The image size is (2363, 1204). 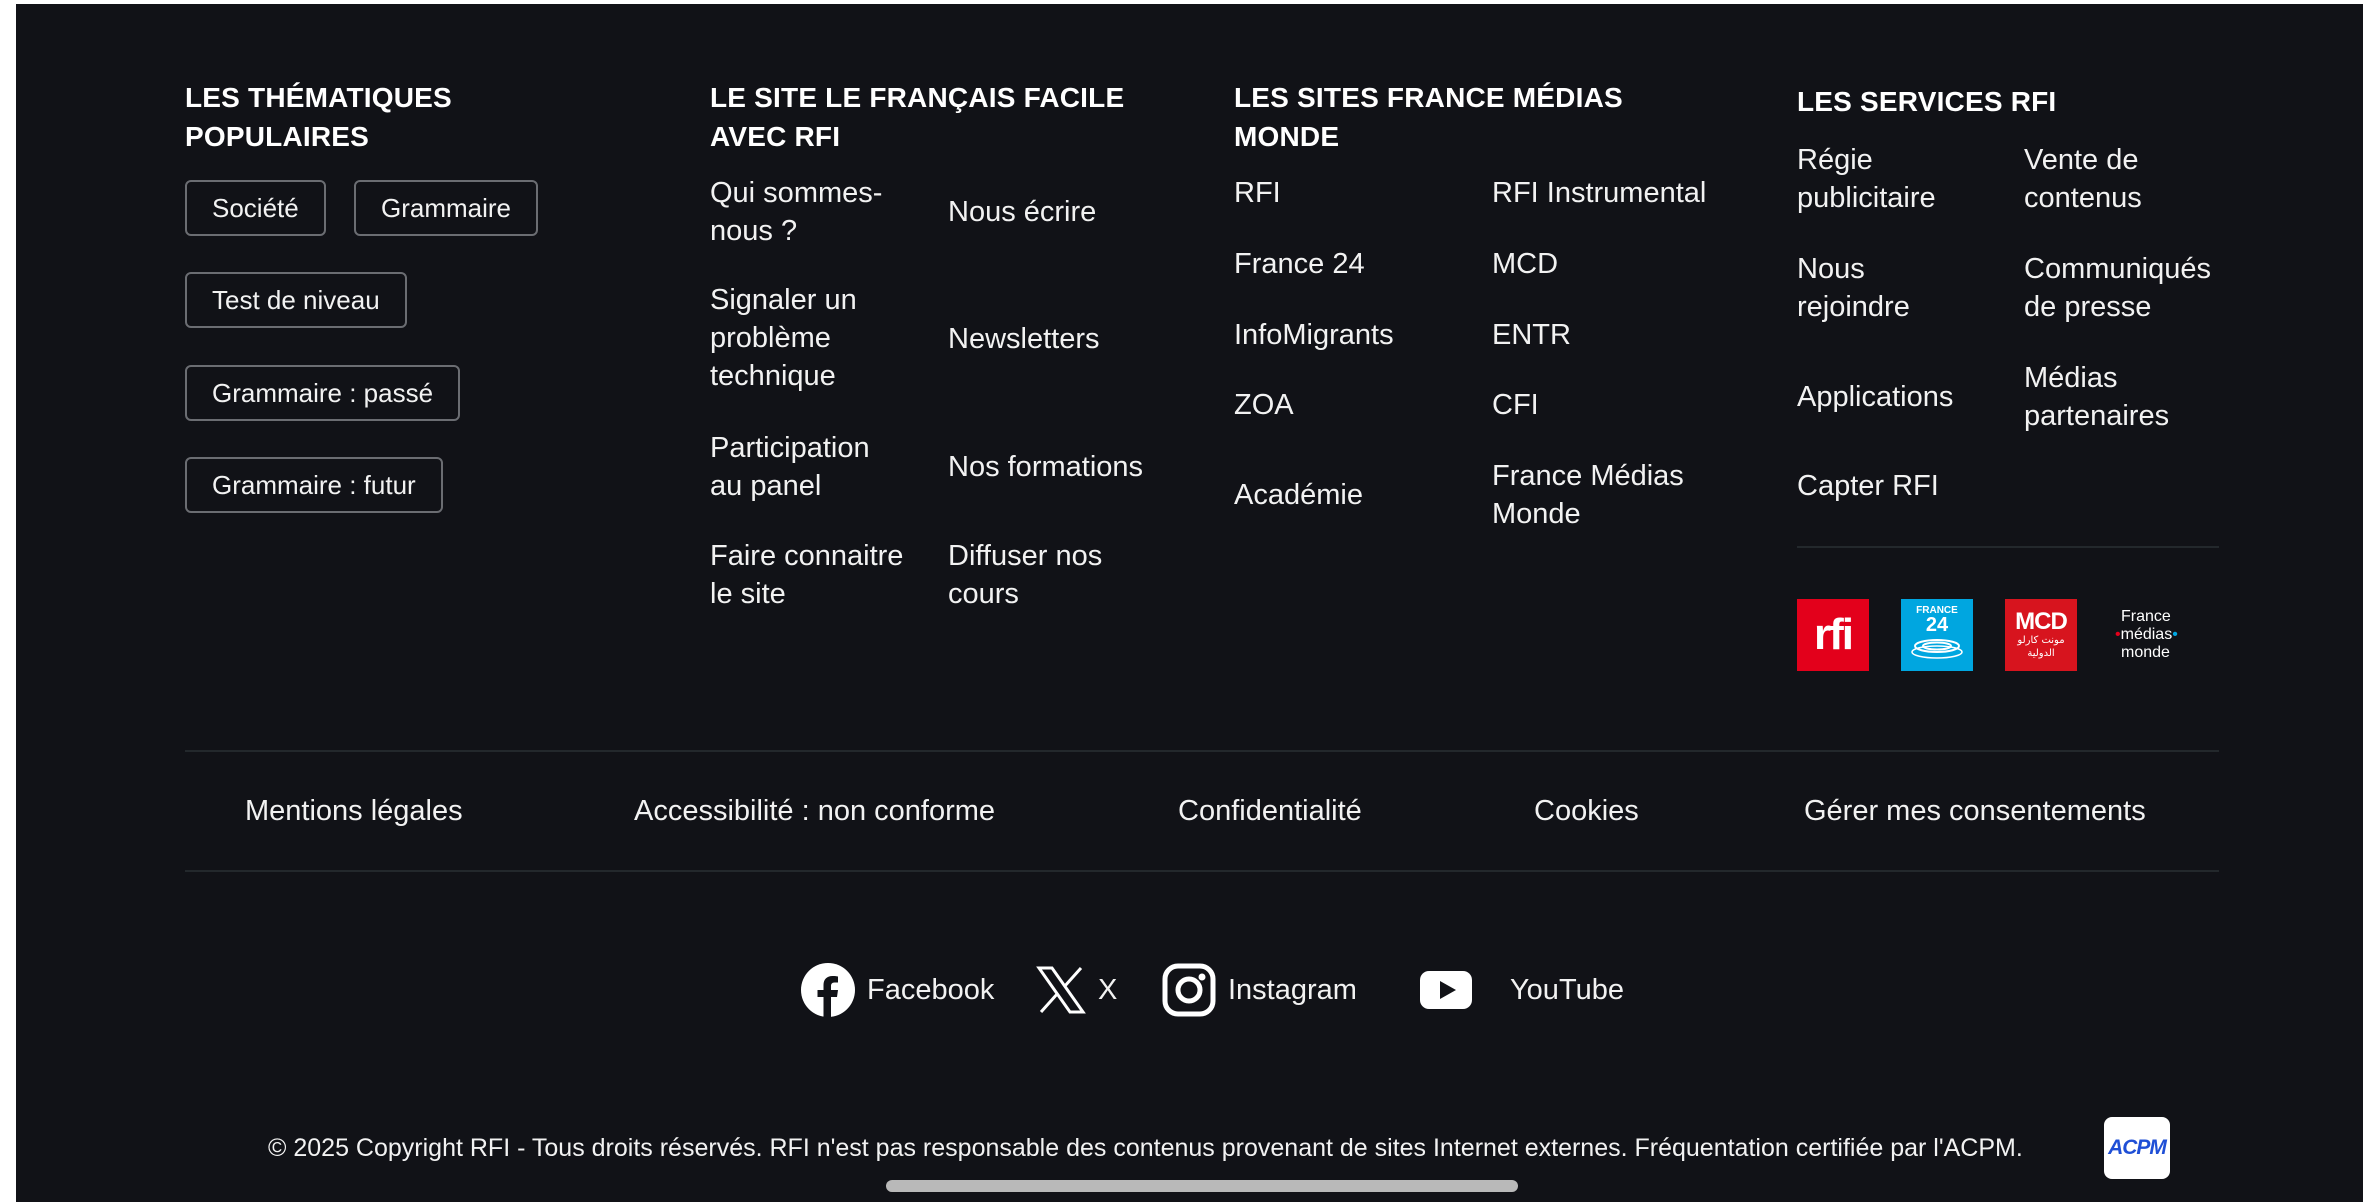 What do you see at coordinates (1588, 495) in the screenshot?
I see `link-france-medias-monde: France Médias Monde` at bounding box center [1588, 495].